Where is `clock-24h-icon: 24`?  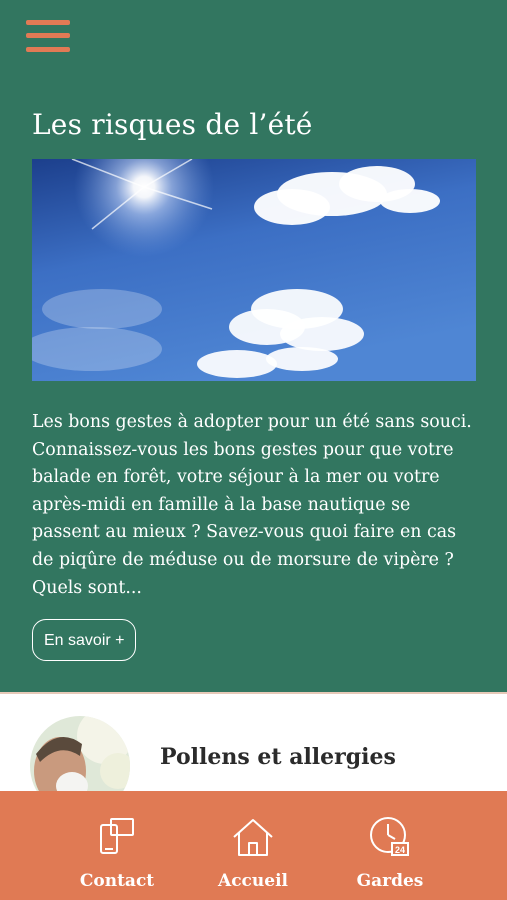 clock-24h-icon: 24 is located at coordinates (389, 836).